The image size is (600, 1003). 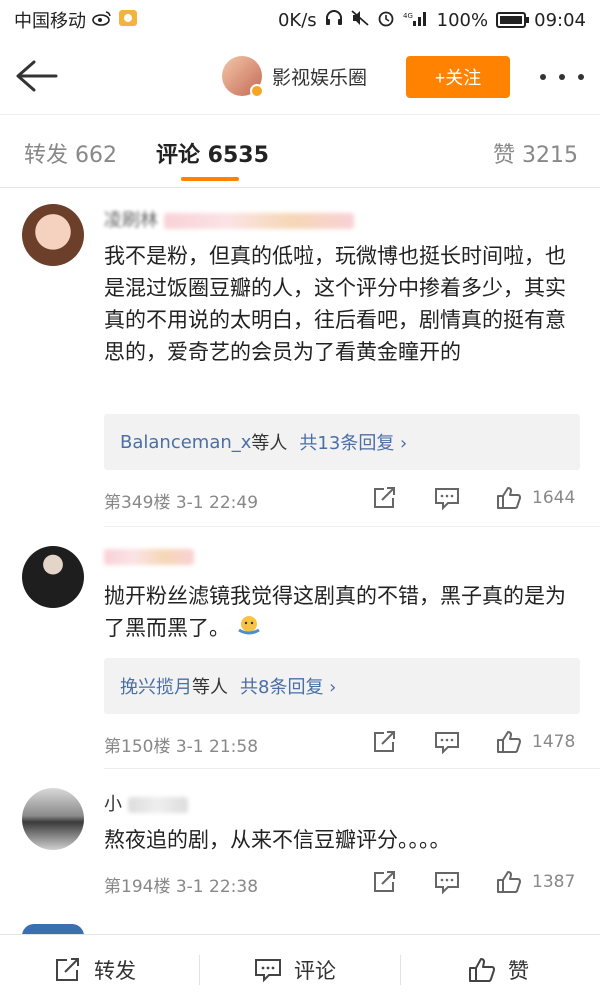 What do you see at coordinates (554, 882) in the screenshot?
I see `like-count: 1387` at bounding box center [554, 882].